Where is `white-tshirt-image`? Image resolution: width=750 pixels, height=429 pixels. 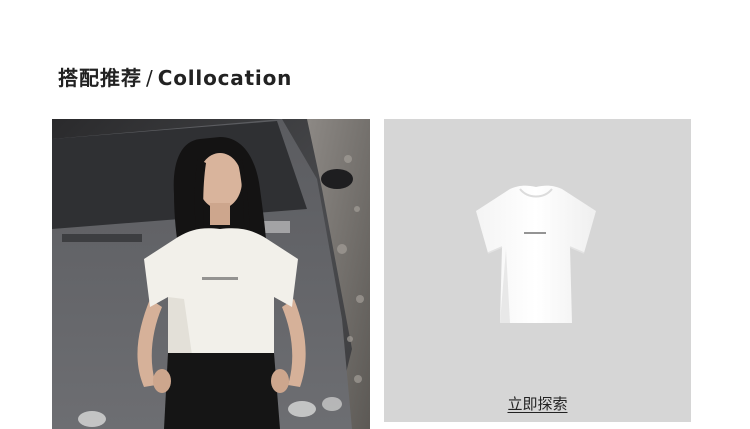
white-tshirt-image is located at coordinates (536, 254).